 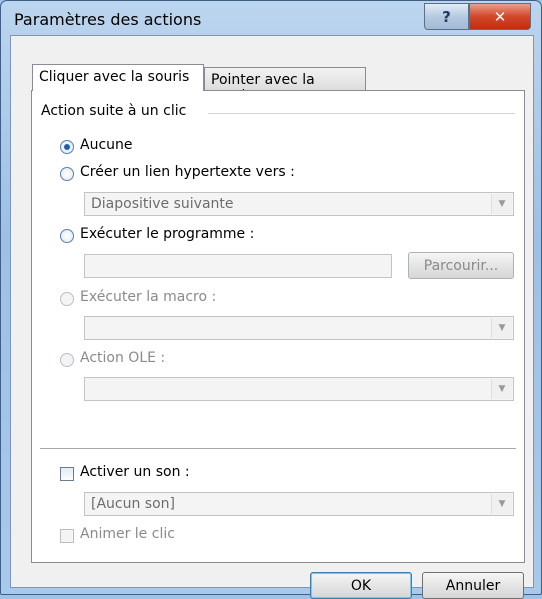 I want to click on close-button: ✕, so click(x=500, y=16).